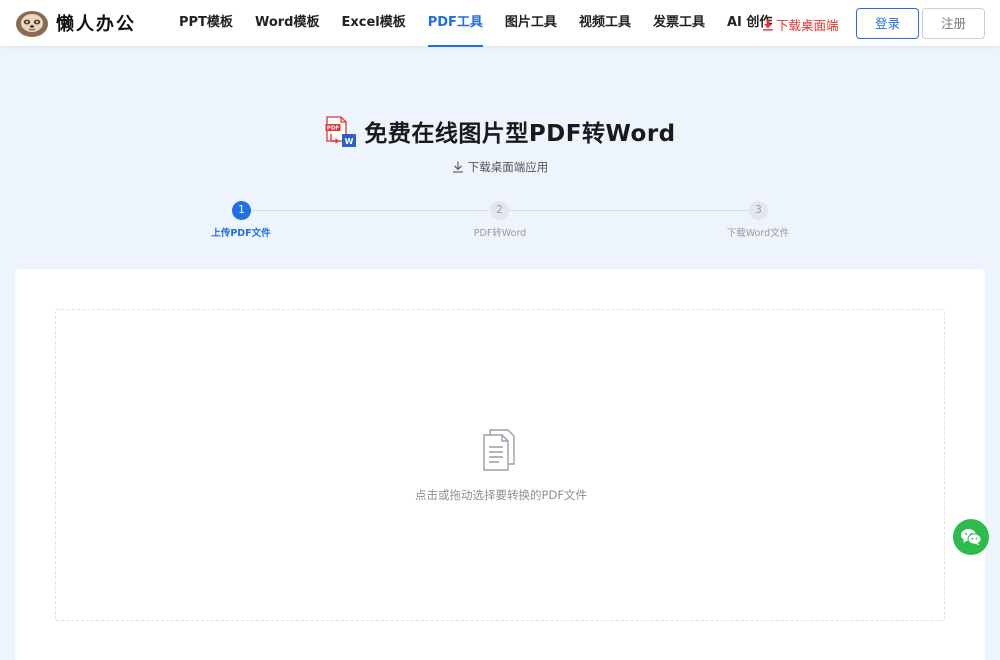 Image resolution: width=1000 pixels, height=660 pixels. What do you see at coordinates (333, 129) in the screenshot?
I see `svg-text: PDF` at bounding box center [333, 129].